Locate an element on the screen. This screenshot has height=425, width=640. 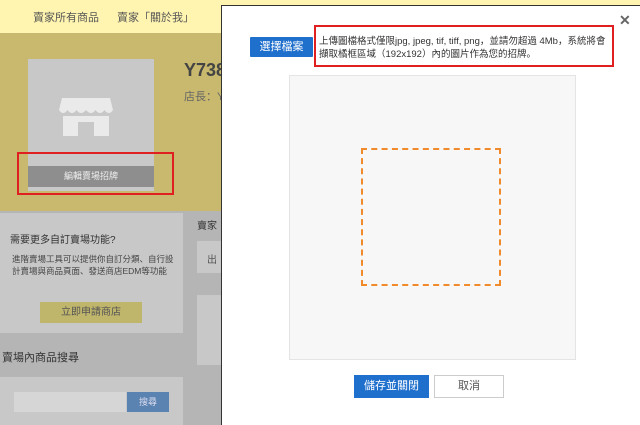
crop-area-frame is located at coordinates (431, 217).